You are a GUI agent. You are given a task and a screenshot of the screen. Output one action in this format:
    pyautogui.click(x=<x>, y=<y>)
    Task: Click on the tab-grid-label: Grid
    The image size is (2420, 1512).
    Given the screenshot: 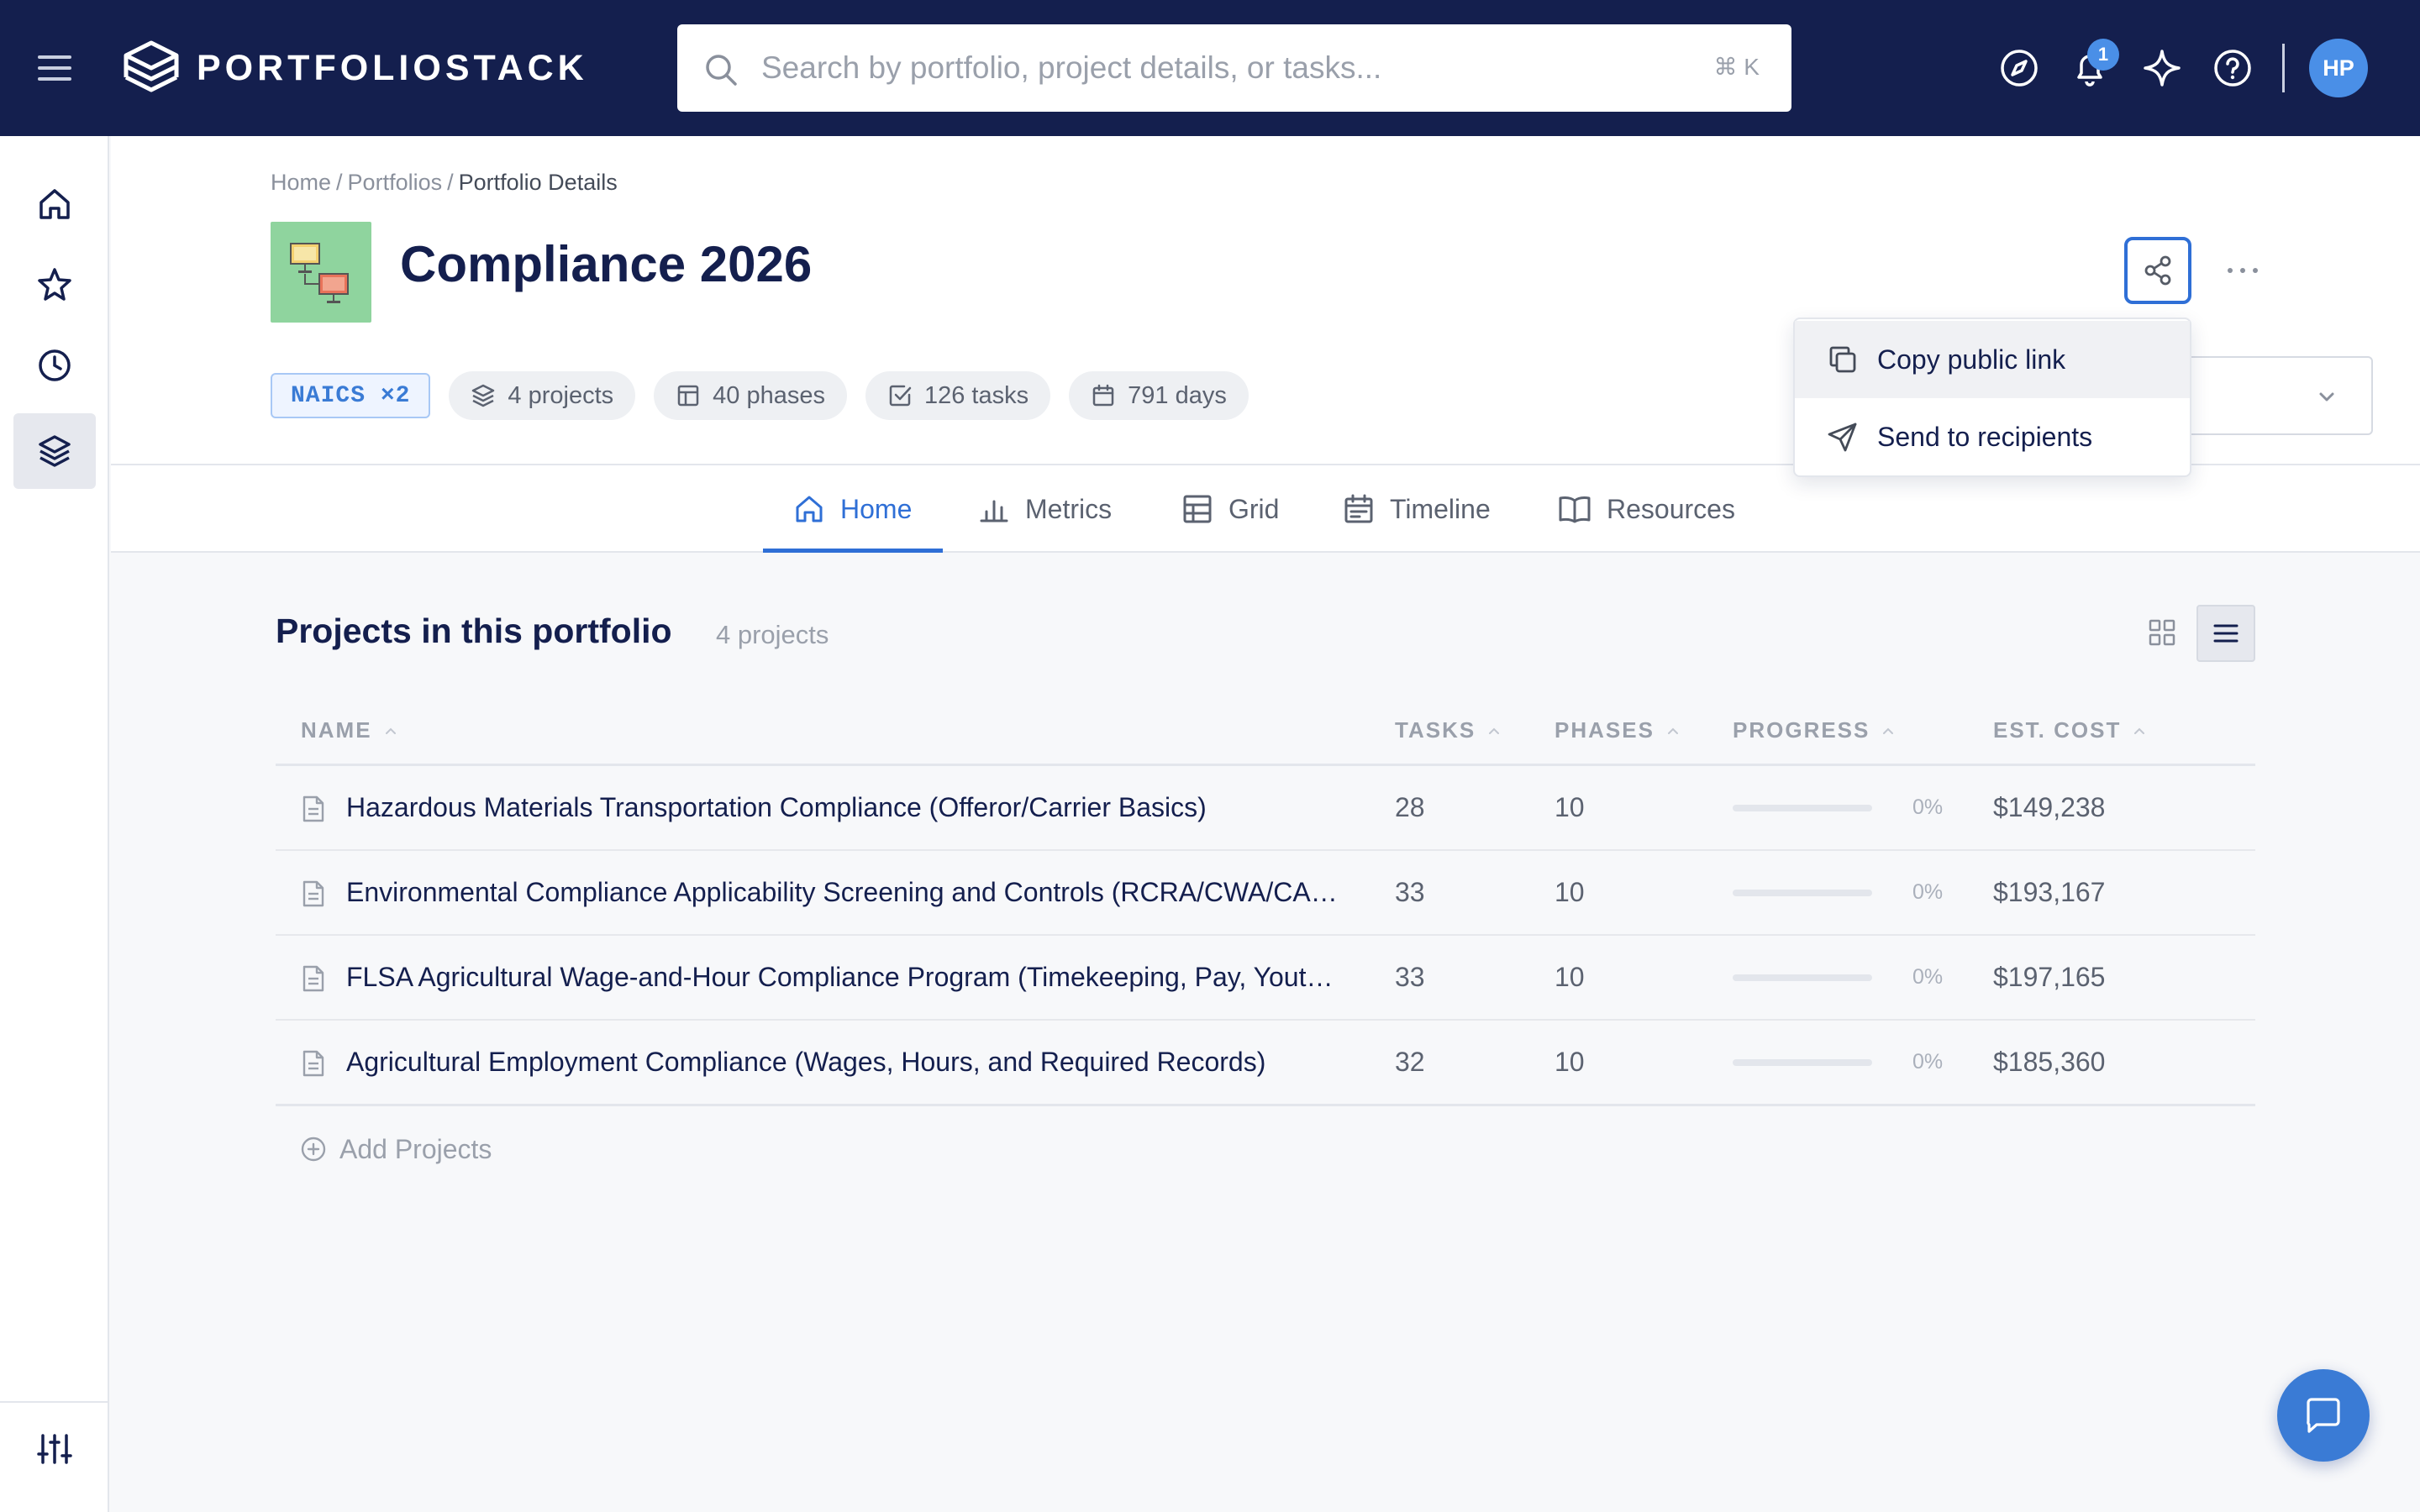 What is the action you would take?
    pyautogui.click(x=1254, y=508)
    